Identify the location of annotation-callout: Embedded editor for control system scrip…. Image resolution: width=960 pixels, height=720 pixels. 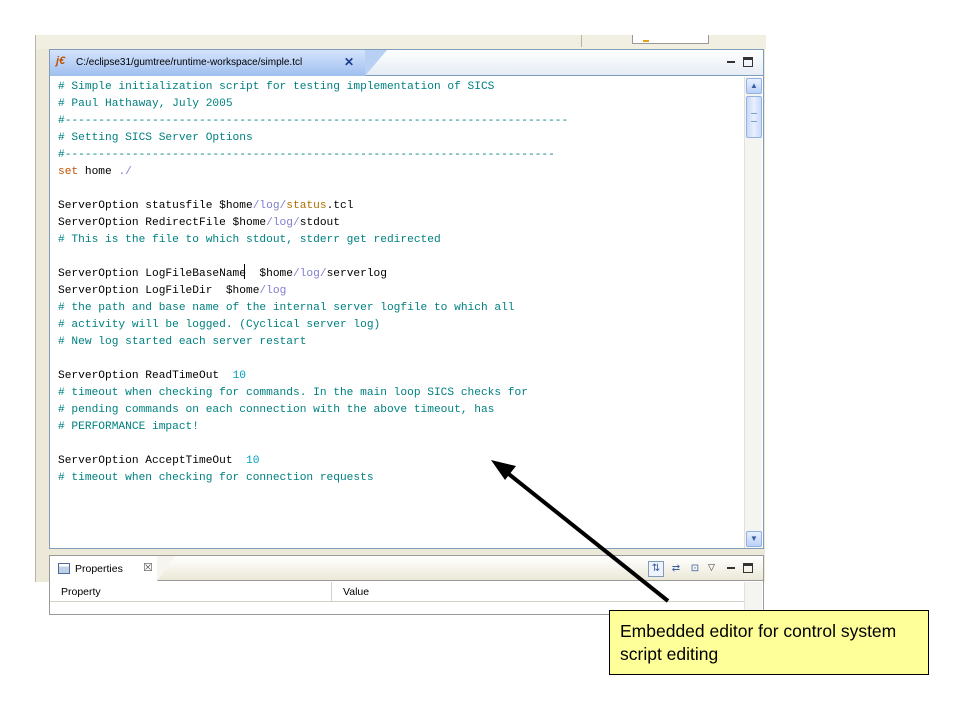
(769, 642).